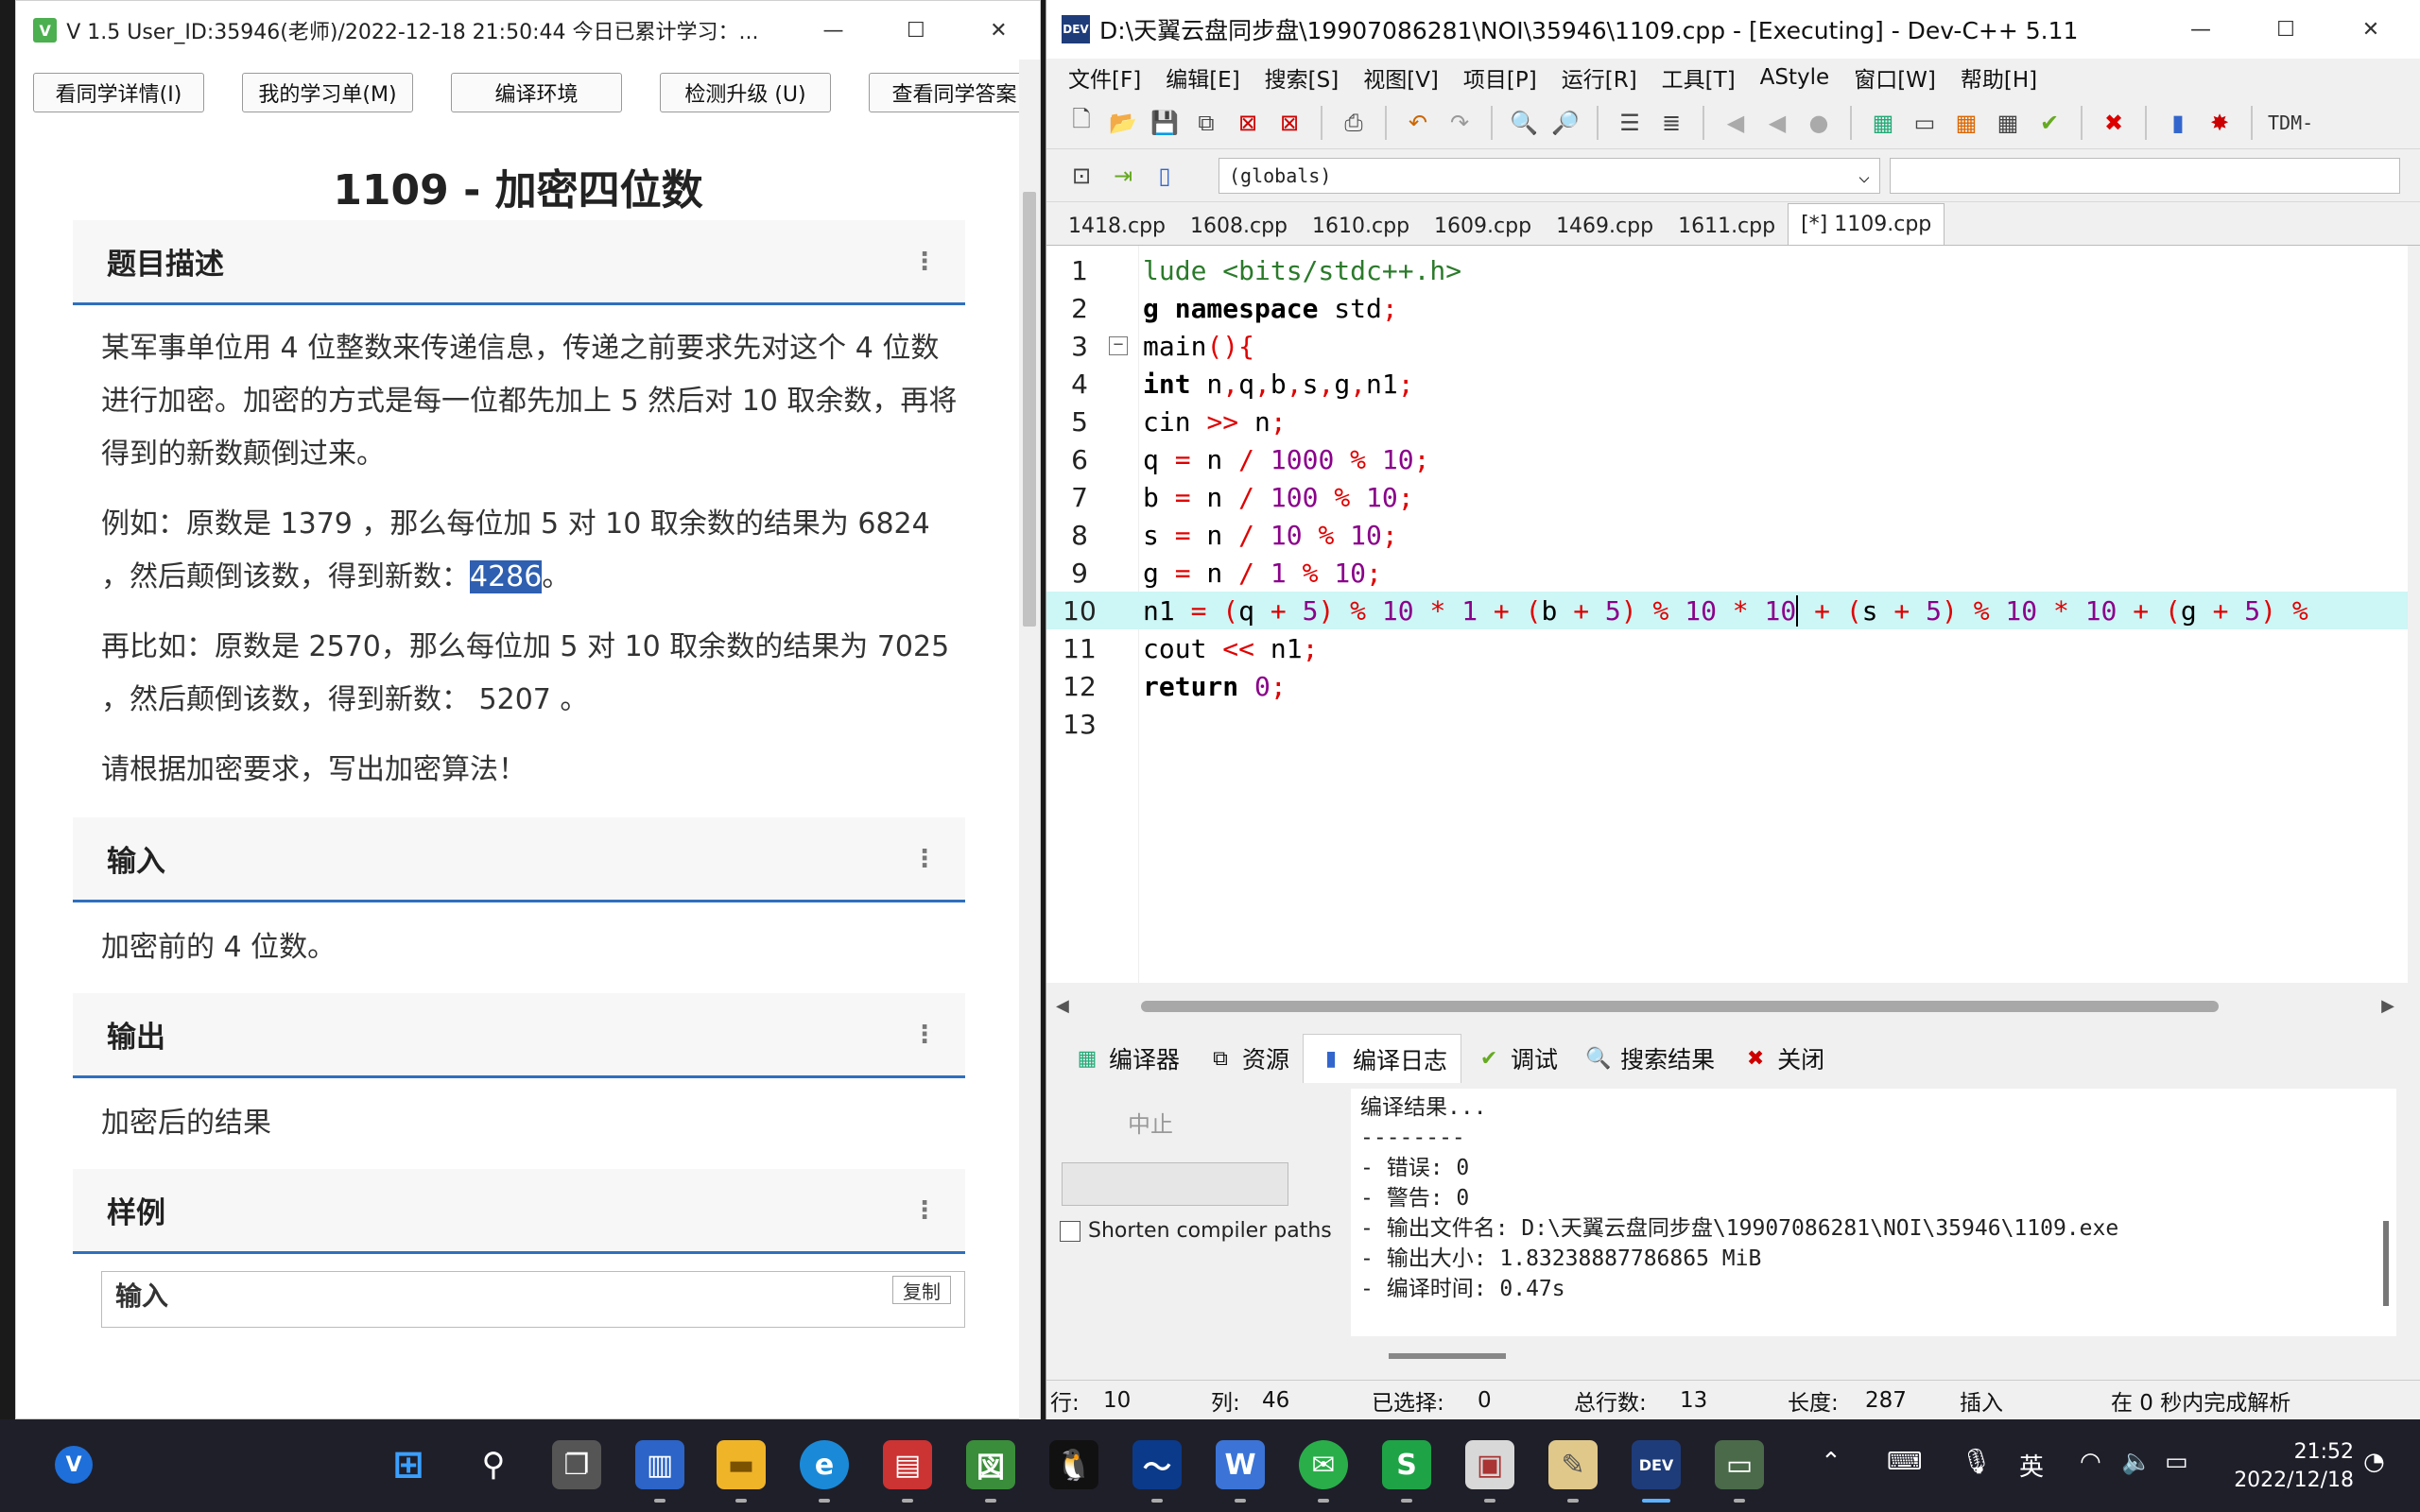  I want to click on tab-1418: 1418.cpp, so click(1117, 226).